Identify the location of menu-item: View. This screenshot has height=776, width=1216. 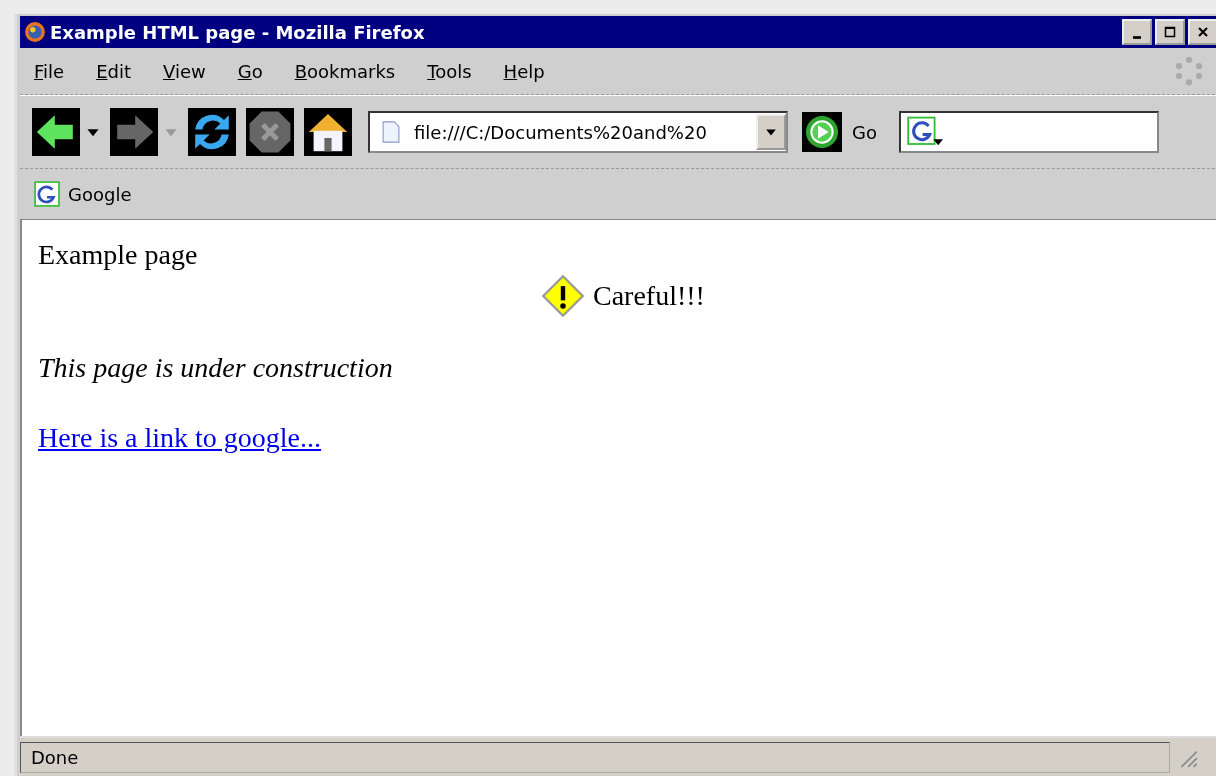
(192, 71).